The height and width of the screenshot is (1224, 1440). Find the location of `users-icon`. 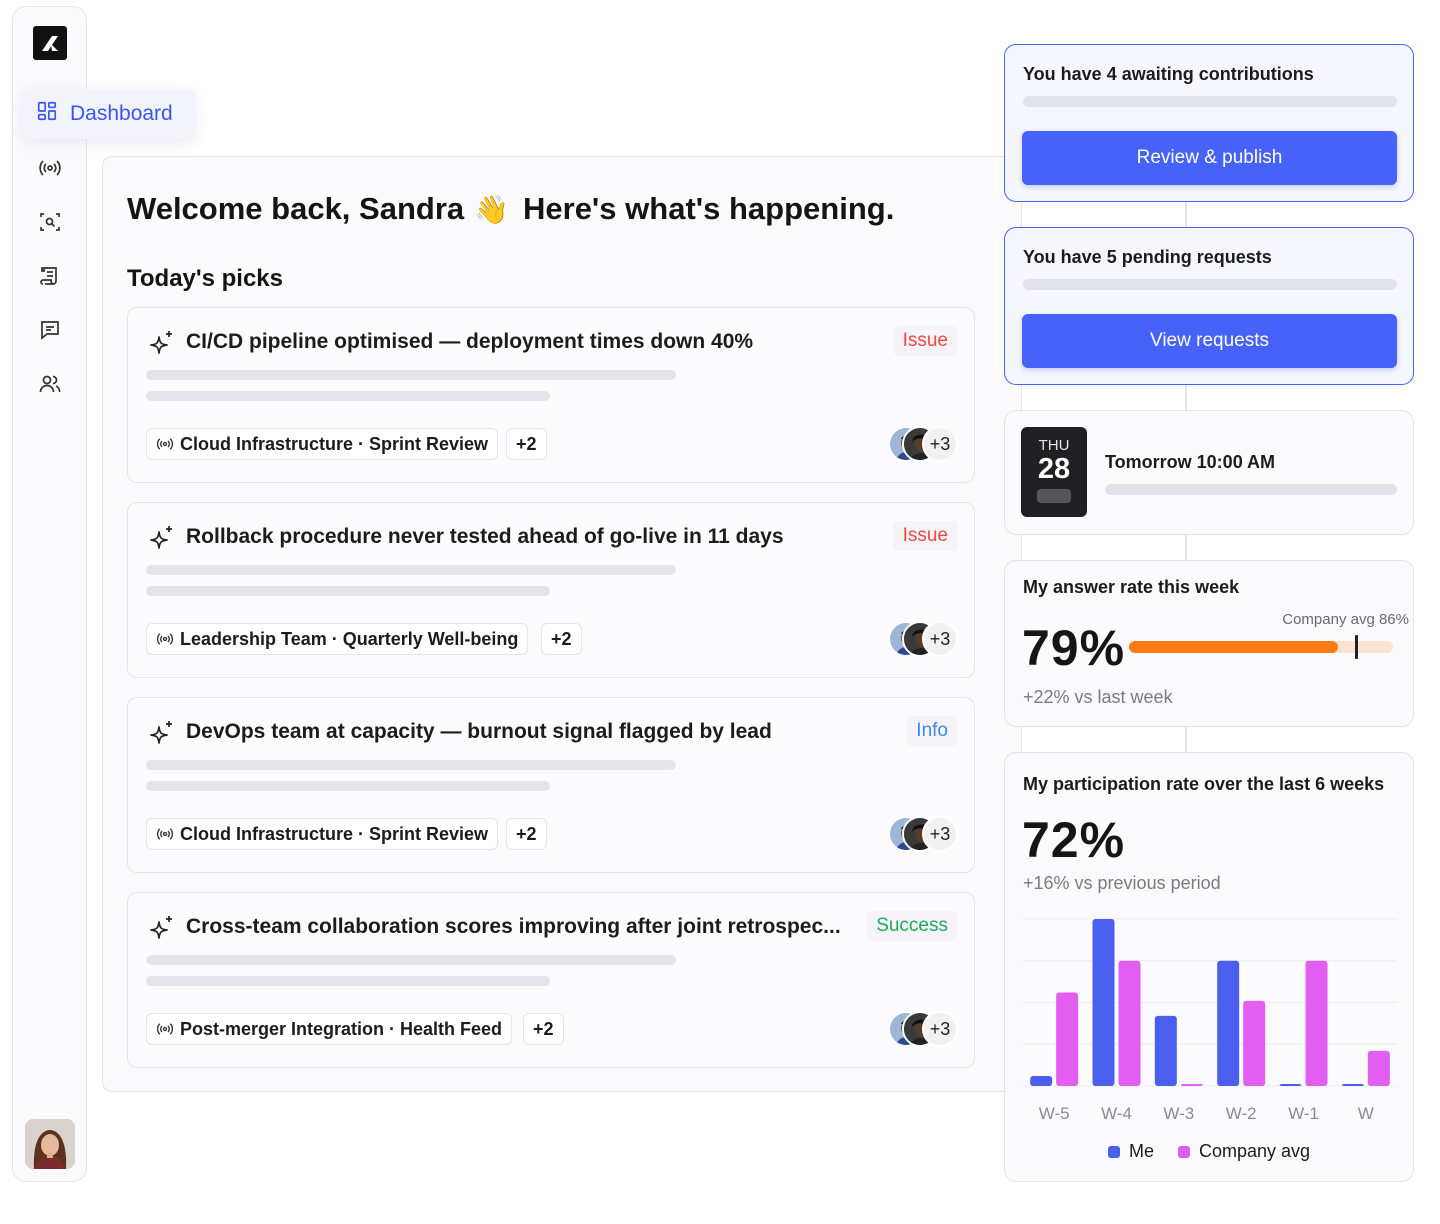

users-icon is located at coordinates (50, 384).